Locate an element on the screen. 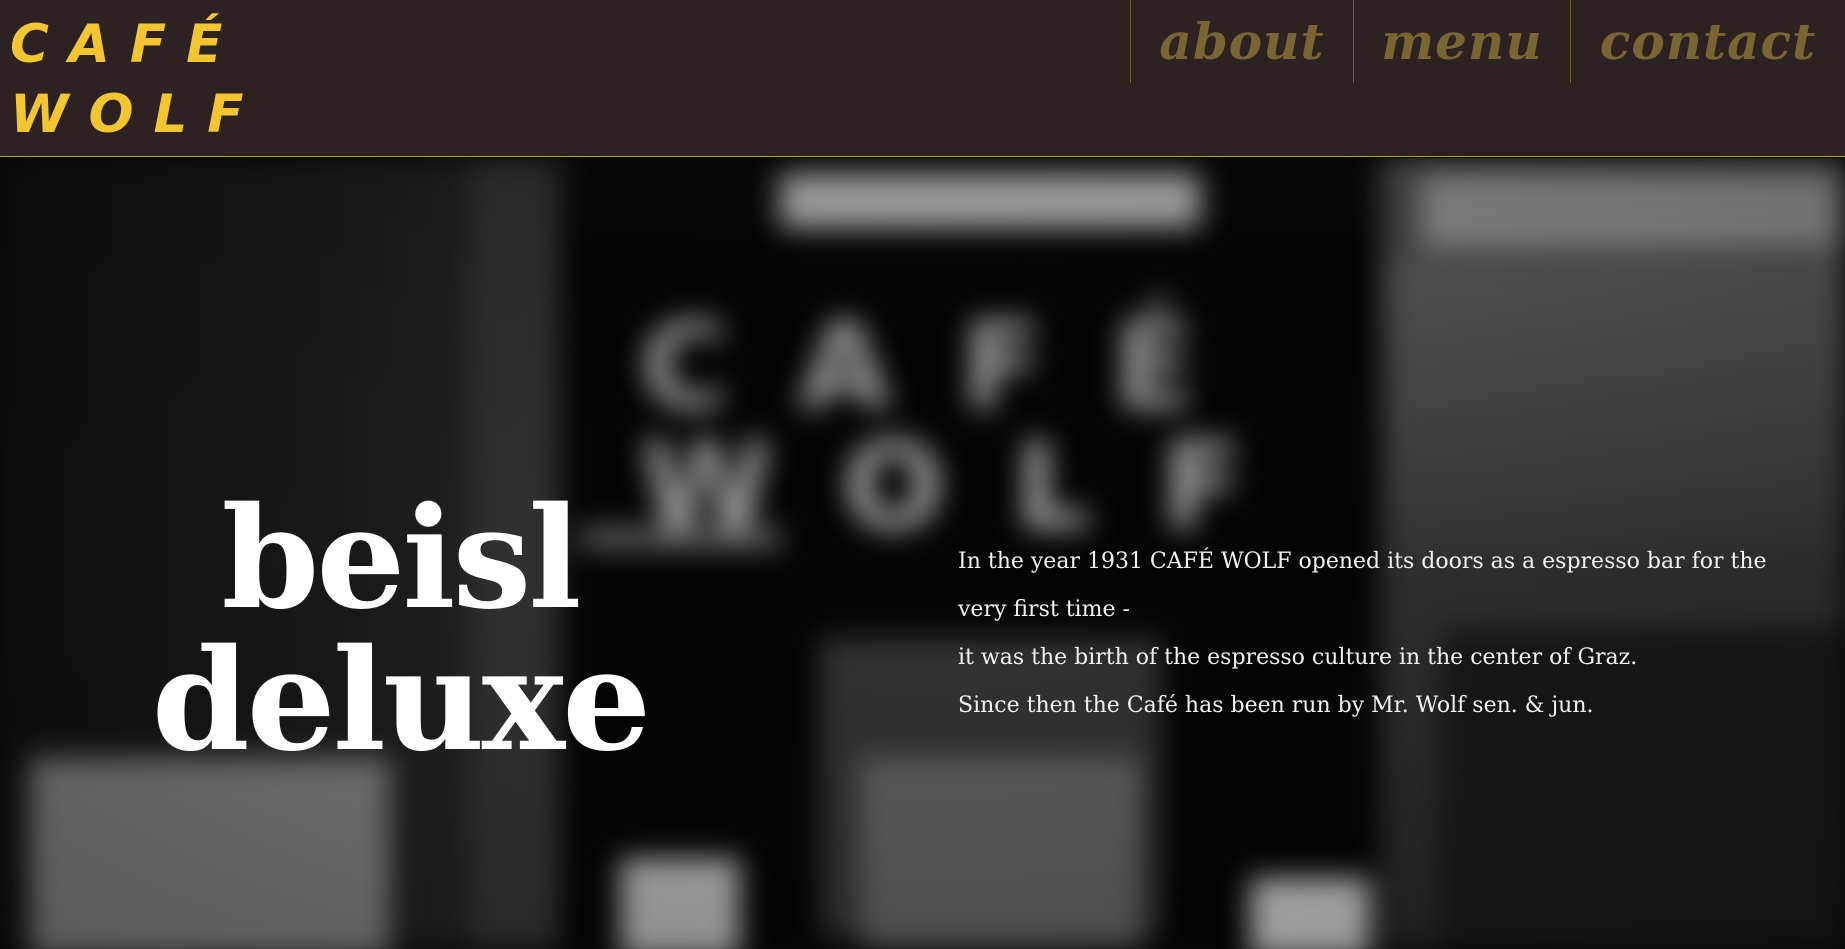  headline-line-1: beisl is located at coordinates (401, 559).